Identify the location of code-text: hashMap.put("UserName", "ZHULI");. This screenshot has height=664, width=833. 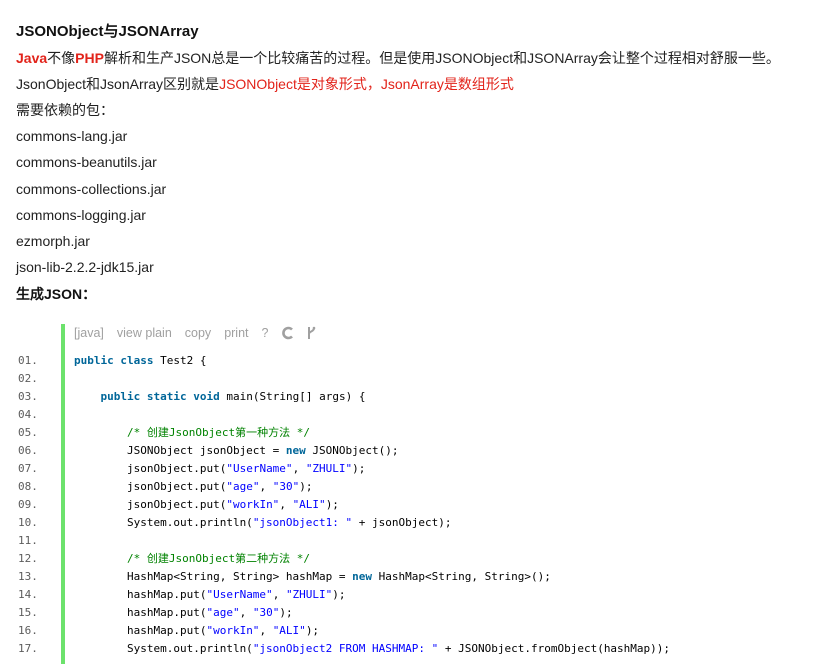
(210, 594).